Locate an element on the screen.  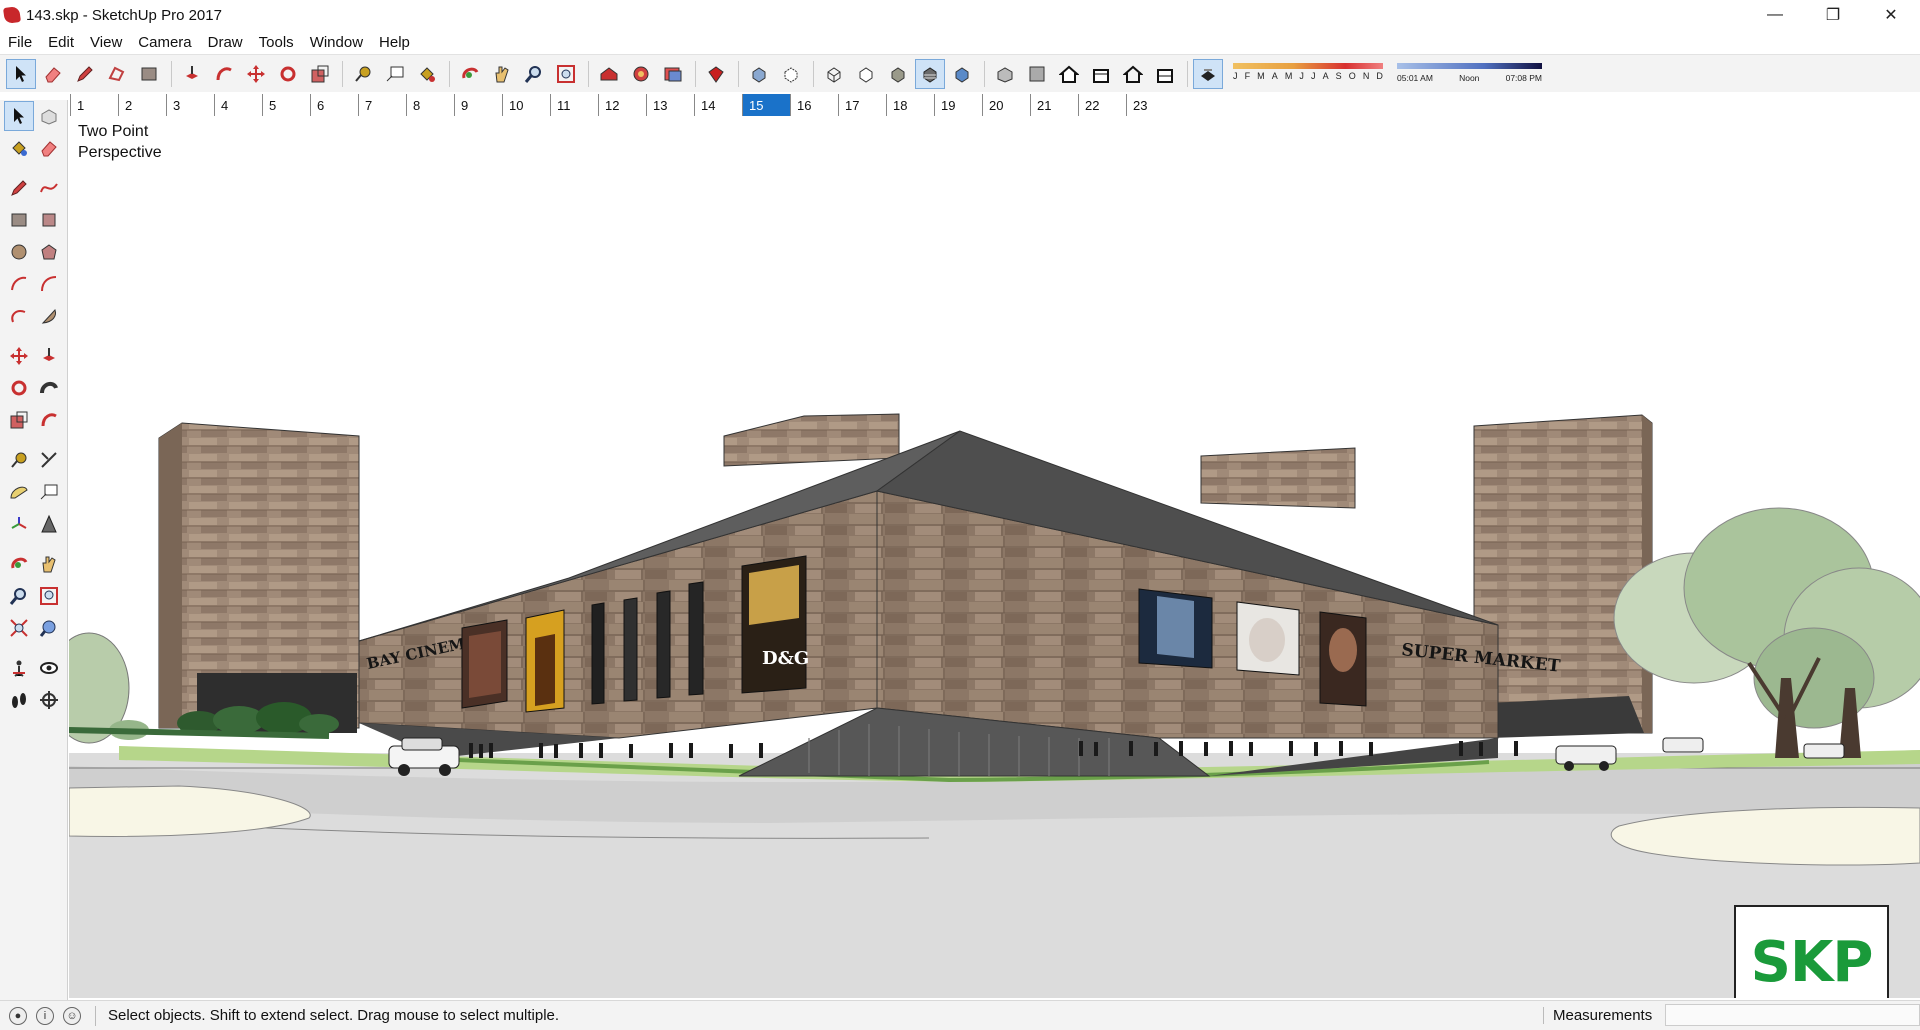
credits-icon: i is located at coordinates (45, 1015).